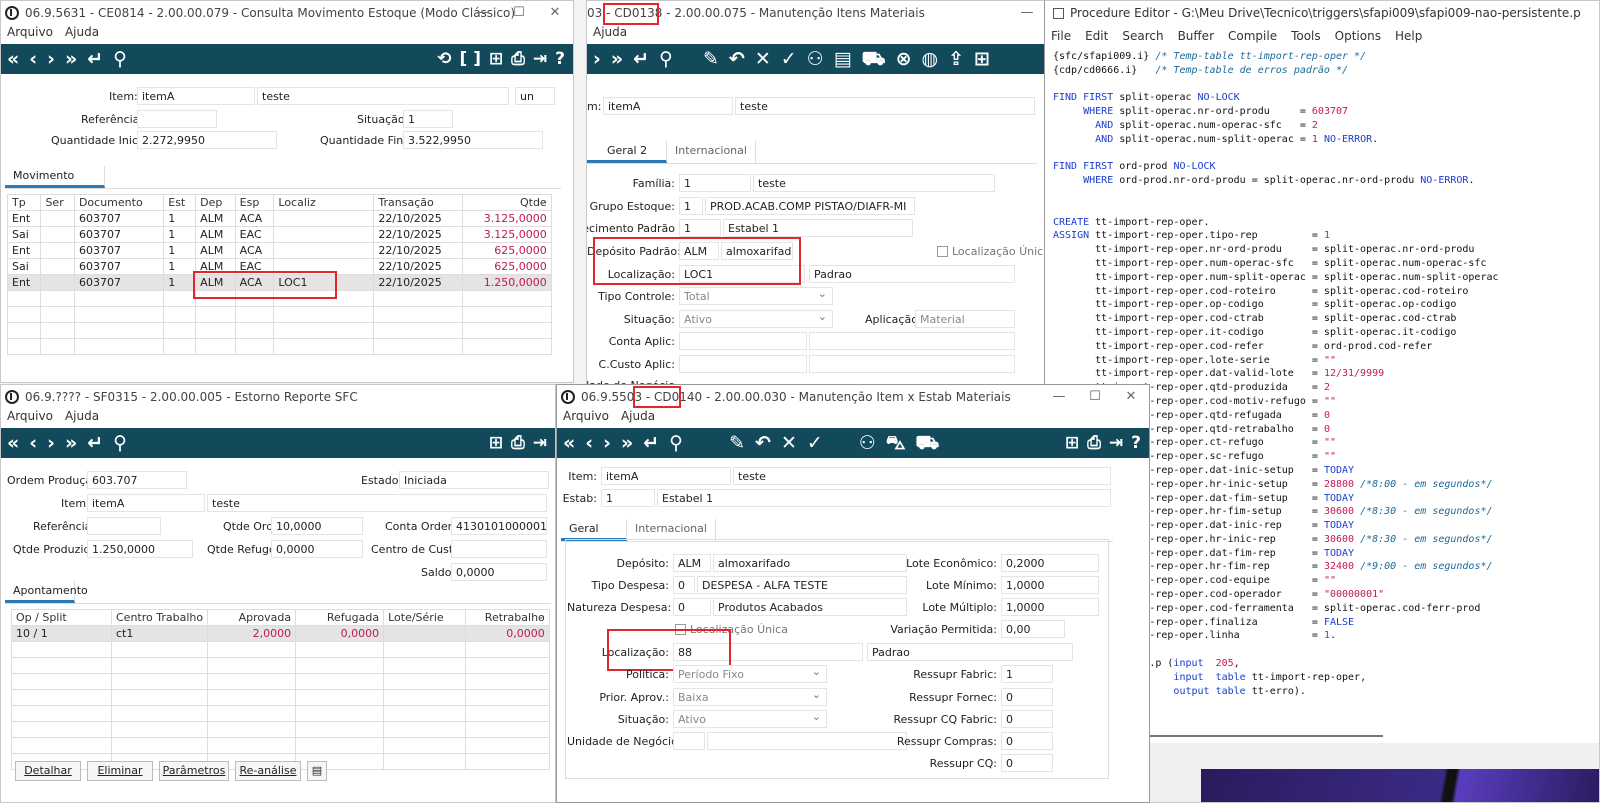 The width and height of the screenshot is (1600, 803). Describe the element at coordinates (715, 183) in the screenshot. I see `familia-field: 1` at that location.